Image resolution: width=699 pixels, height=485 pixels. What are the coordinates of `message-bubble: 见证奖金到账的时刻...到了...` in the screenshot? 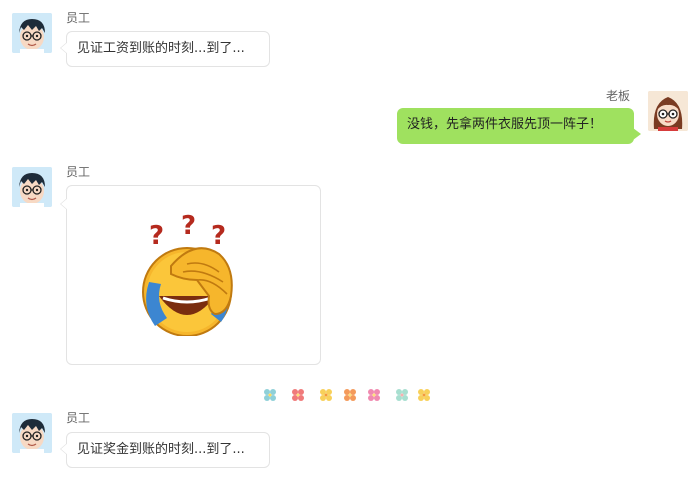 It's located at (165, 450).